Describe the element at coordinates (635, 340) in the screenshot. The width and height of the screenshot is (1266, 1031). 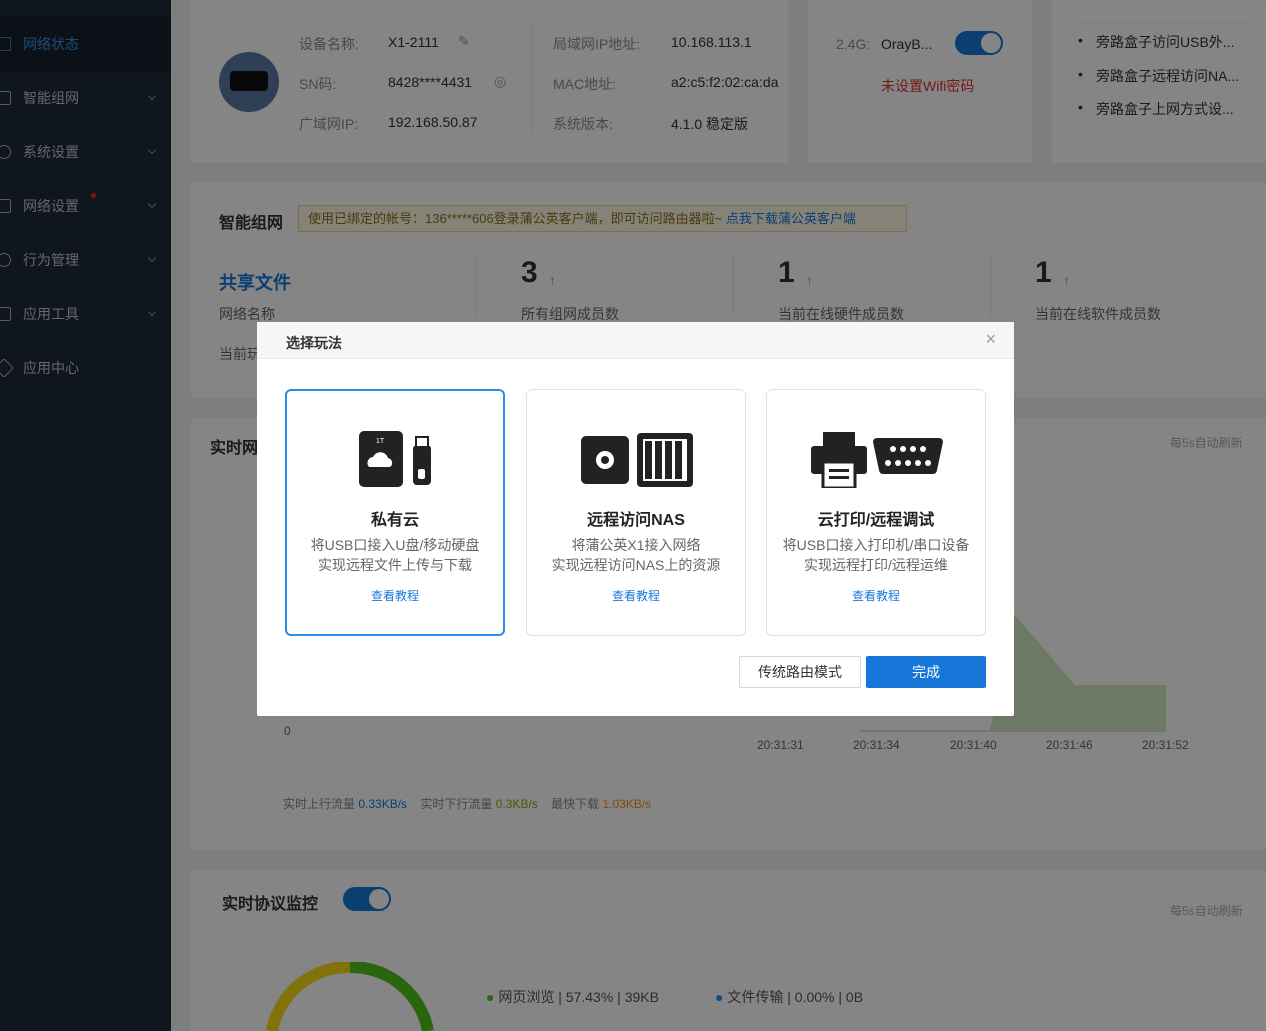
I see `dialog-header: 选择玩法 ×` at that location.